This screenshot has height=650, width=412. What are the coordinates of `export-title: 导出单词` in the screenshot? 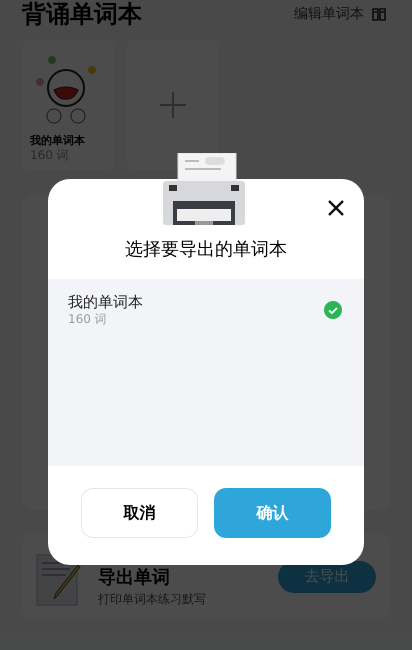 It's located at (134, 578).